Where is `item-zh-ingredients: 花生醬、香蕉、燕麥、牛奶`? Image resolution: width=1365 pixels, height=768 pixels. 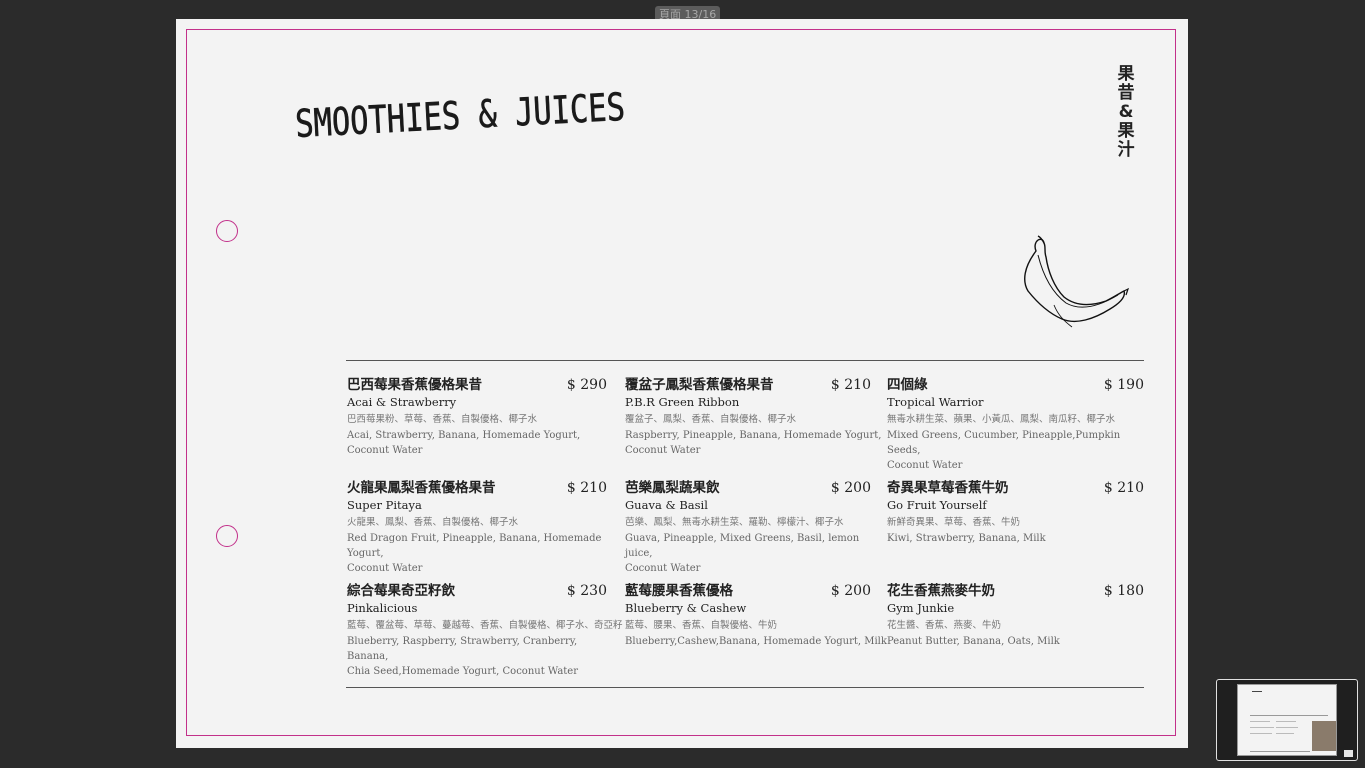 item-zh-ingredients: 花生醬、香蕉、燕麥、牛奶 is located at coordinates (944, 625).